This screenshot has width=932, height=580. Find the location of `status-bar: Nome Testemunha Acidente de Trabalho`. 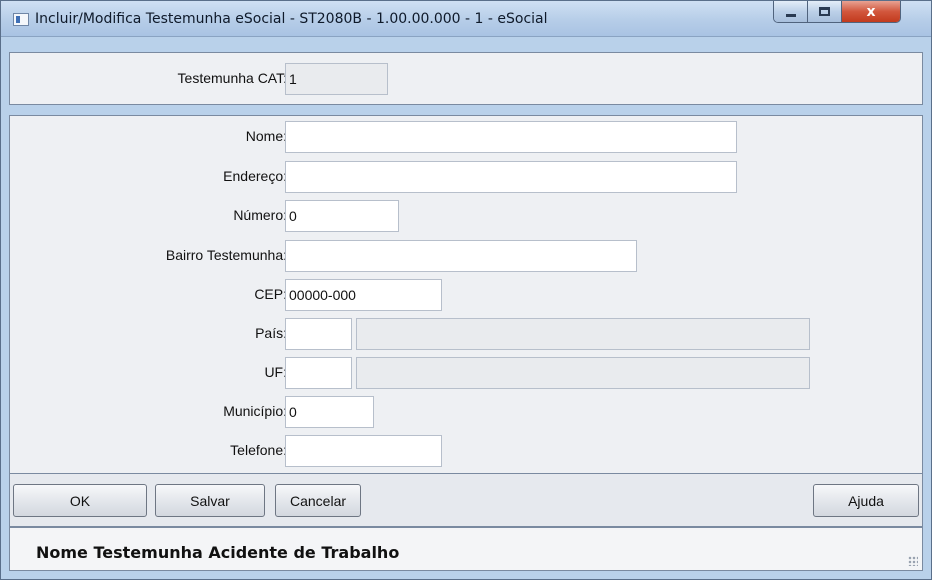

status-bar: Nome Testemunha Acidente de Trabalho is located at coordinates (466, 549).